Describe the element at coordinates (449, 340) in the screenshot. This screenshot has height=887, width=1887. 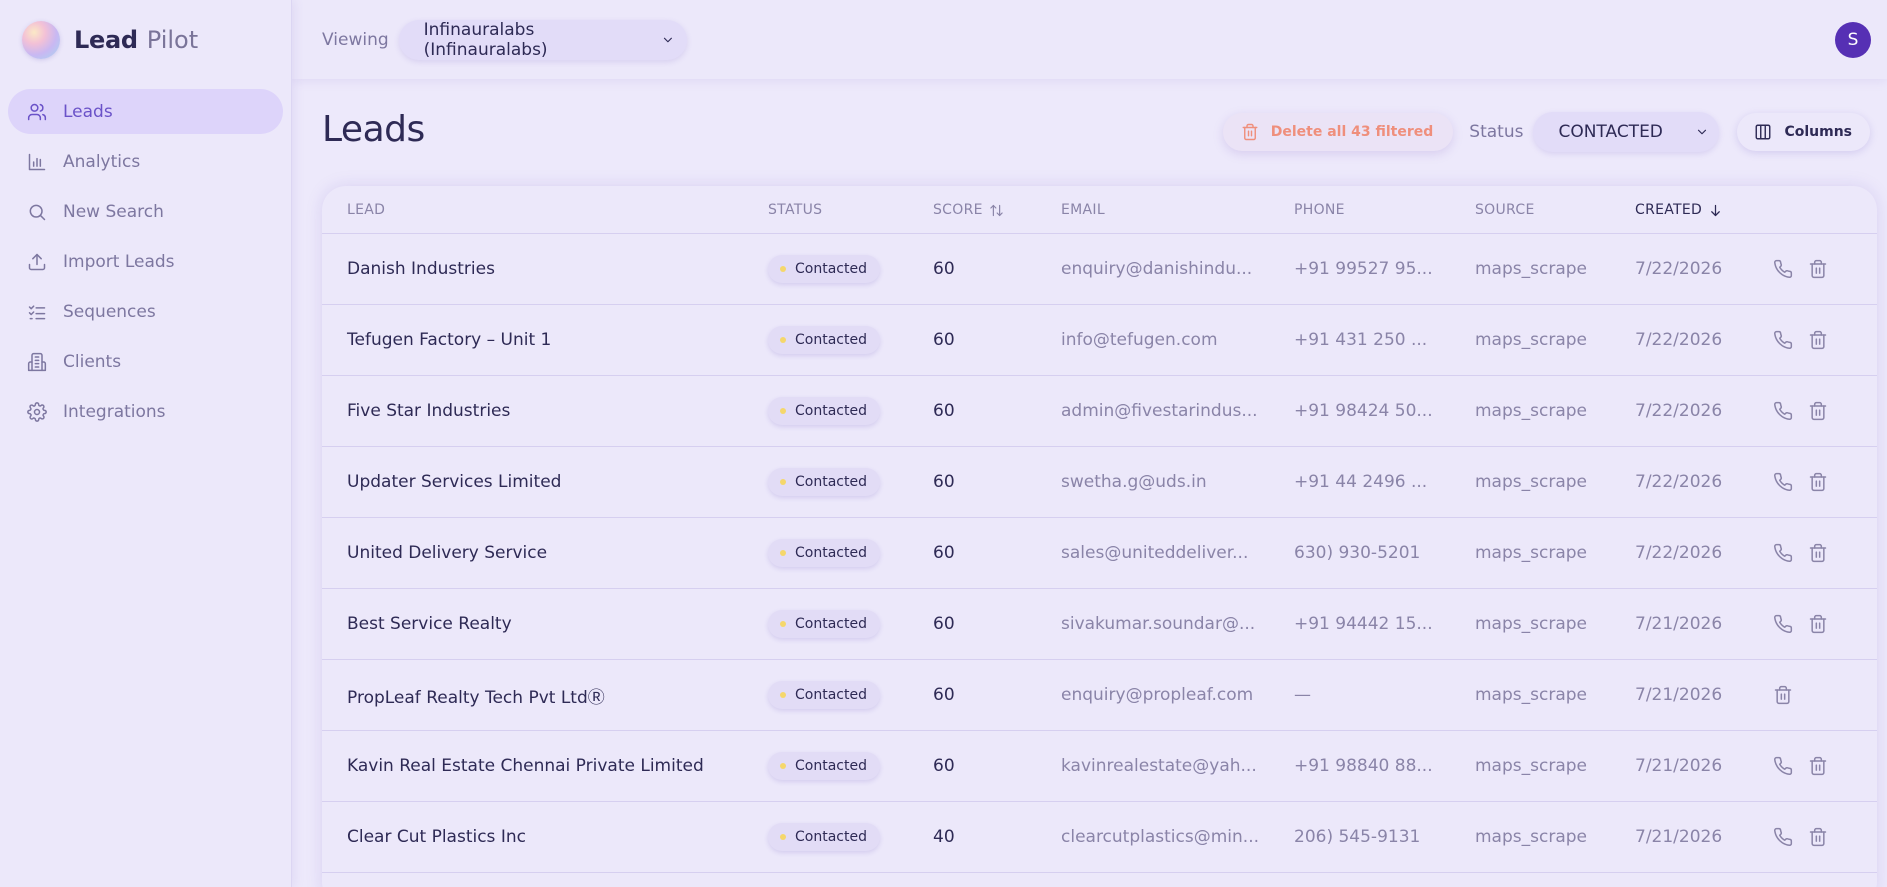
I see `lead-name: Tefugen Factory – Unit 1` at that location.